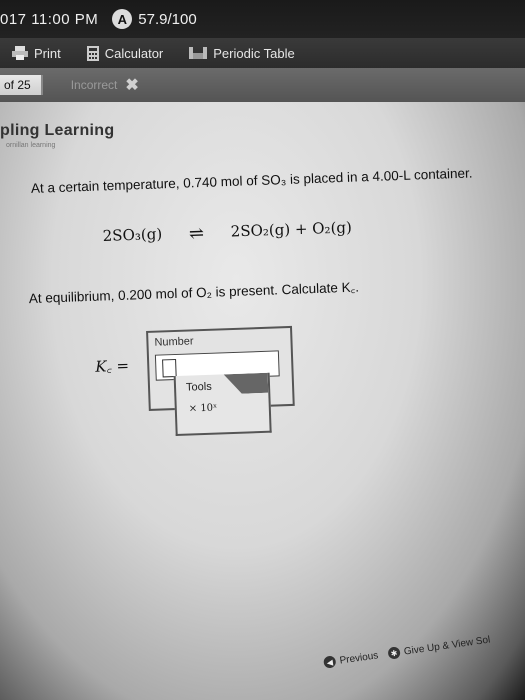 This screenshot has width=525, height=700. Describe the element at coordinates (21, 85) in the screenshot. I see `question-count: of 25` at that location.